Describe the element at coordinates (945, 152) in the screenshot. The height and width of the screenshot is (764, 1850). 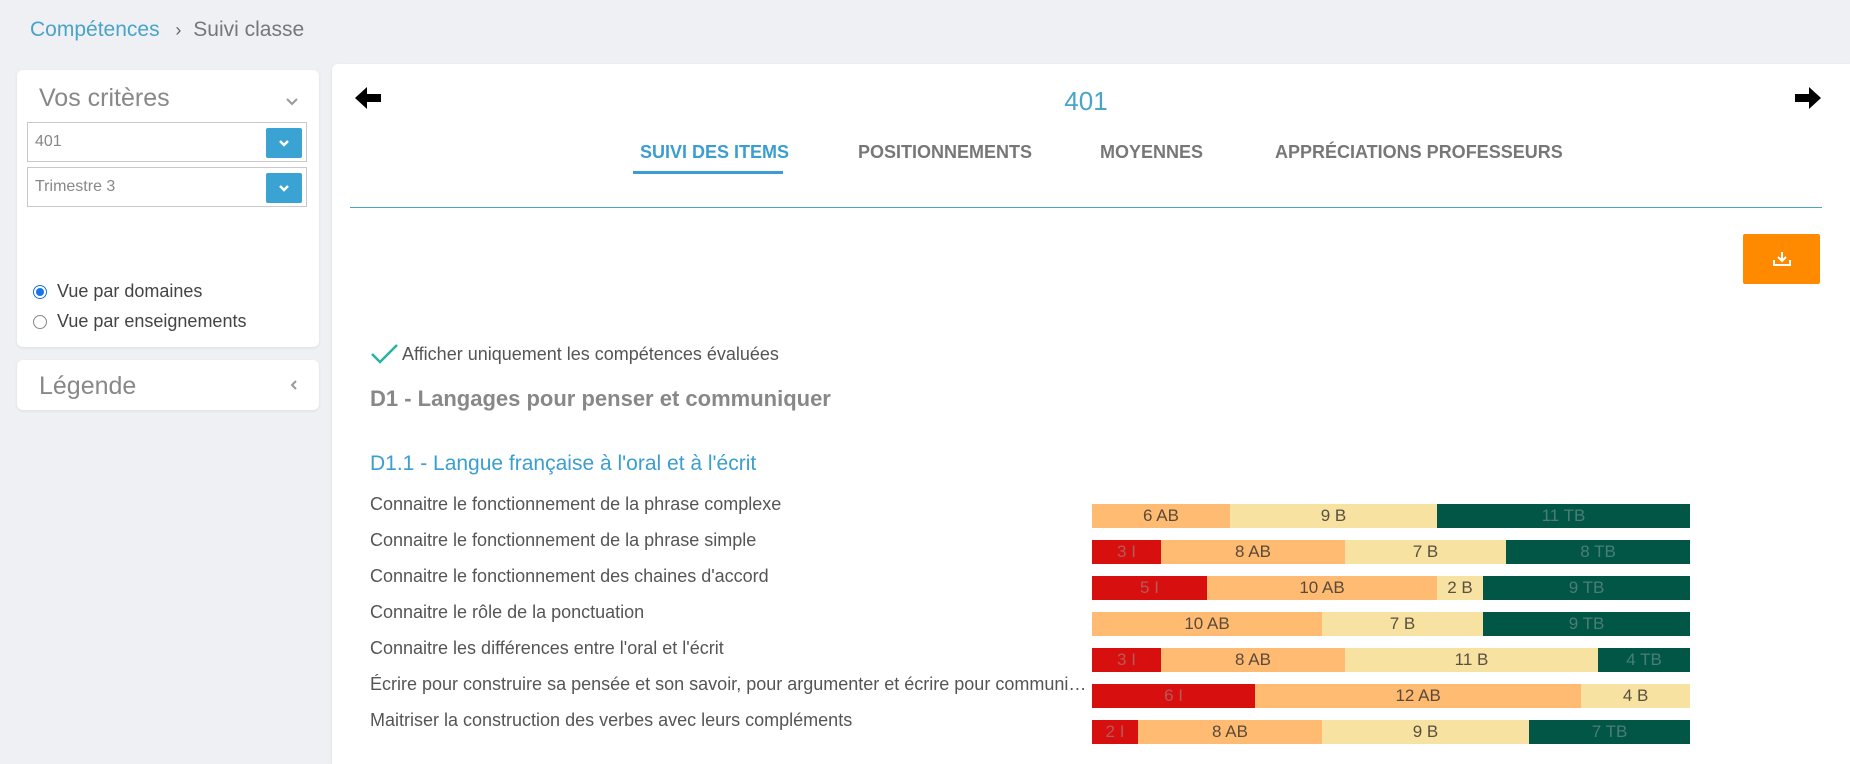
I see `tab-positionnements: POSITIONNEMENTS` at that location.